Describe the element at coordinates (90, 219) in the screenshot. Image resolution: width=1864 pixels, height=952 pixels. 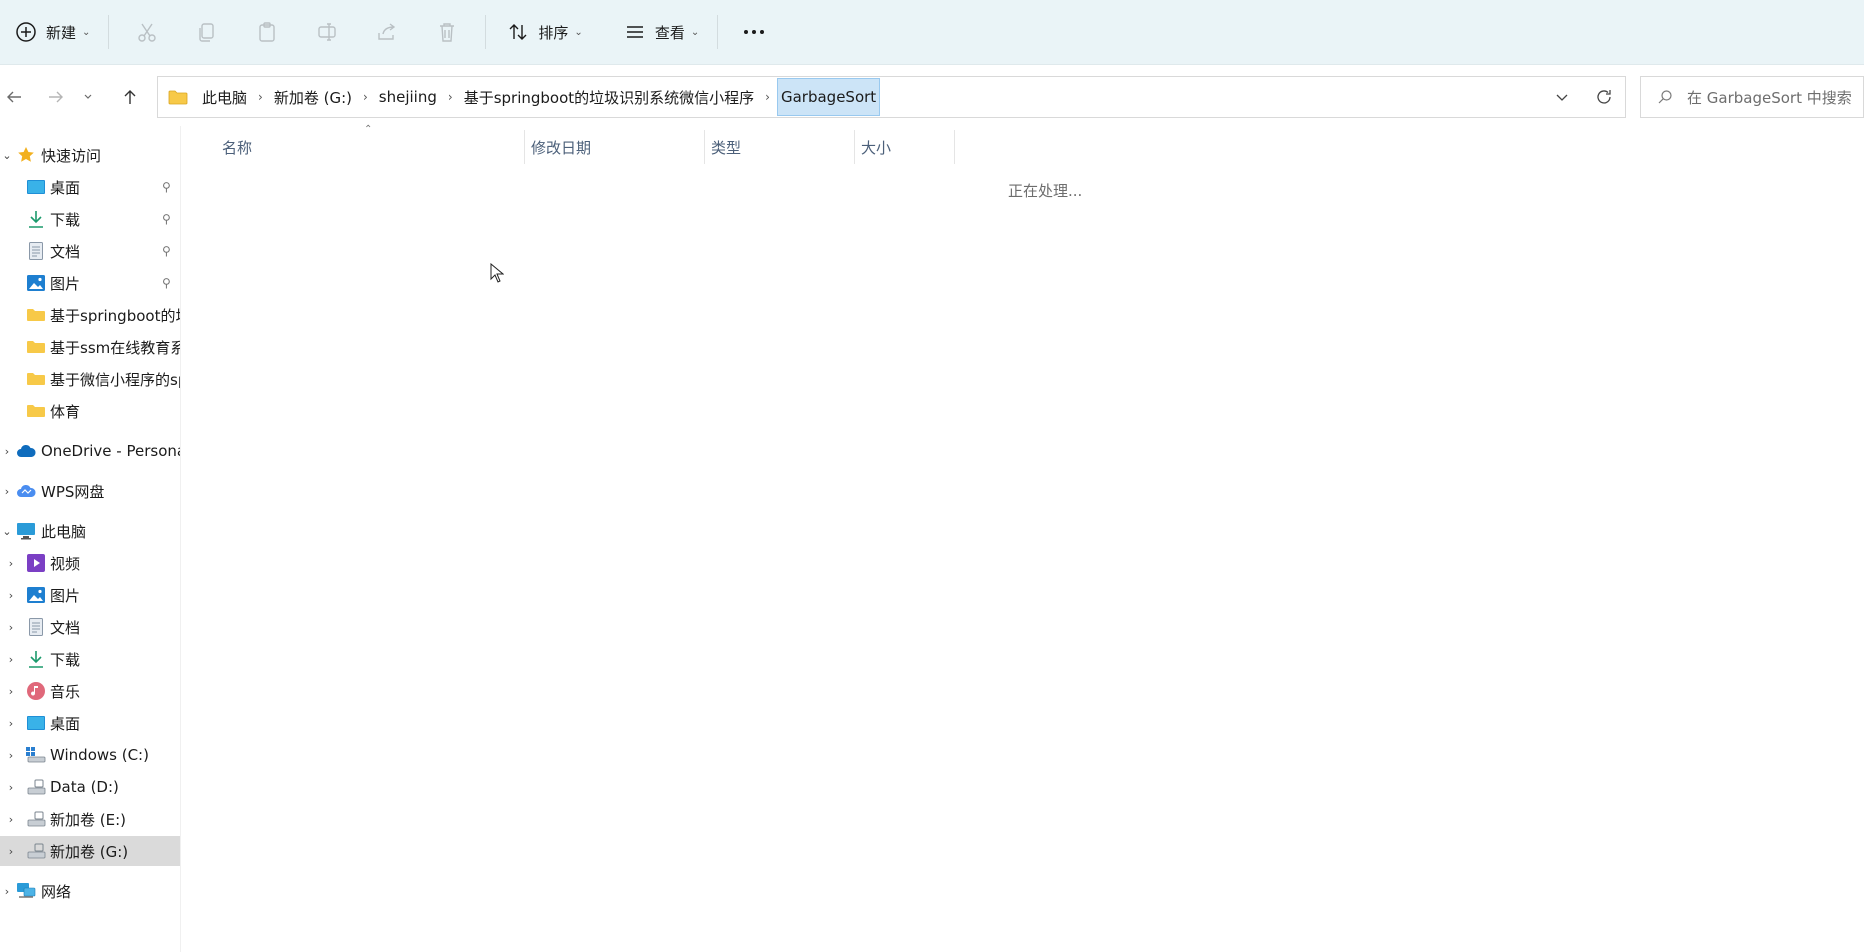
I see `sidebar-item-downloads: 下载 ⚲` at that location.